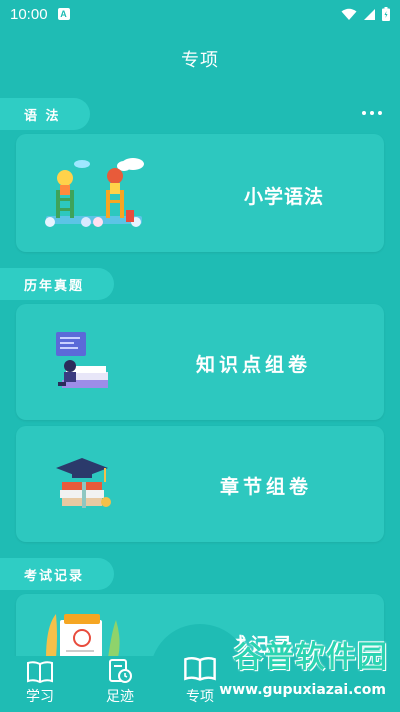 The height and width of the screenshot is (712, 400). I want to click on section-tag-exam-records: 考试记录, so click(57, 574).